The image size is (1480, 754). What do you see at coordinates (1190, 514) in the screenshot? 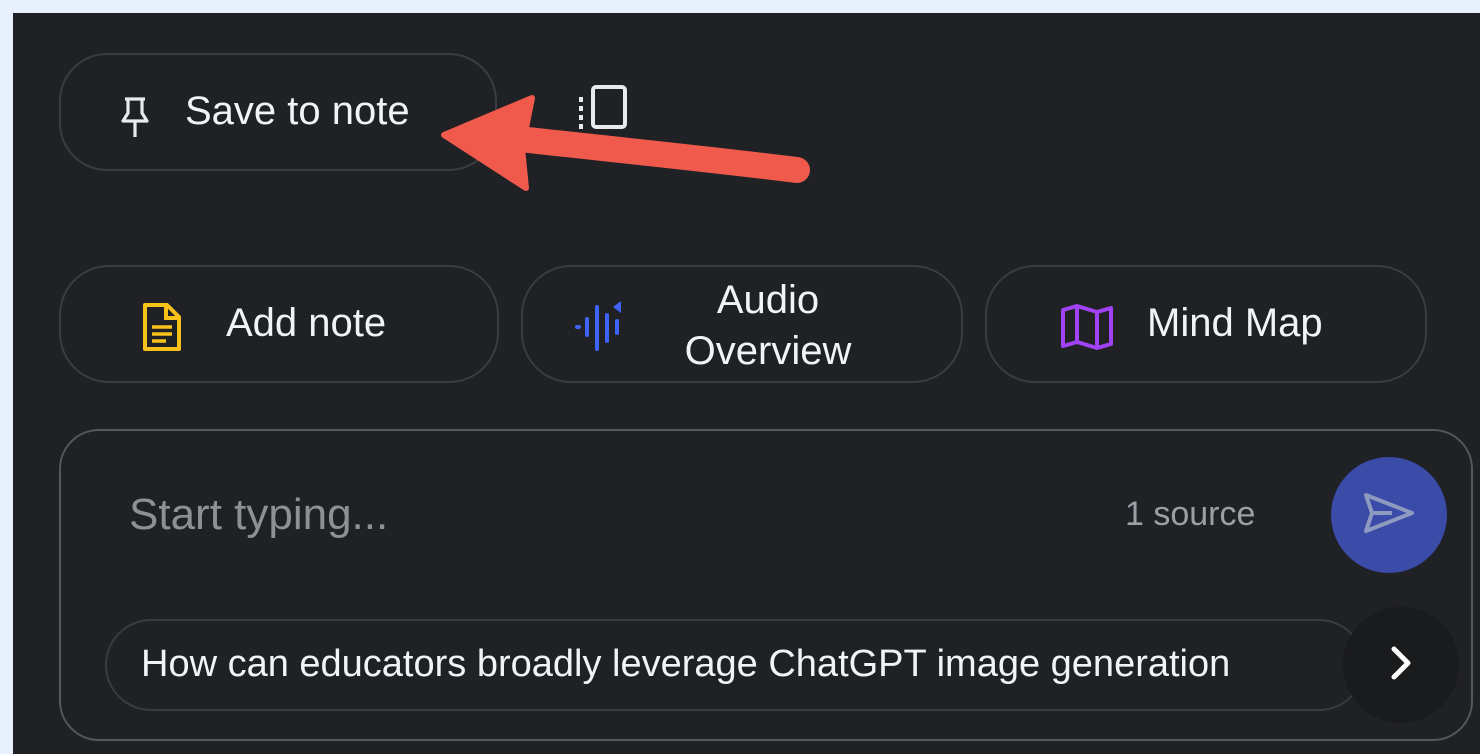
I see `source-count: 1 source` at bounding box center [1190, 514].